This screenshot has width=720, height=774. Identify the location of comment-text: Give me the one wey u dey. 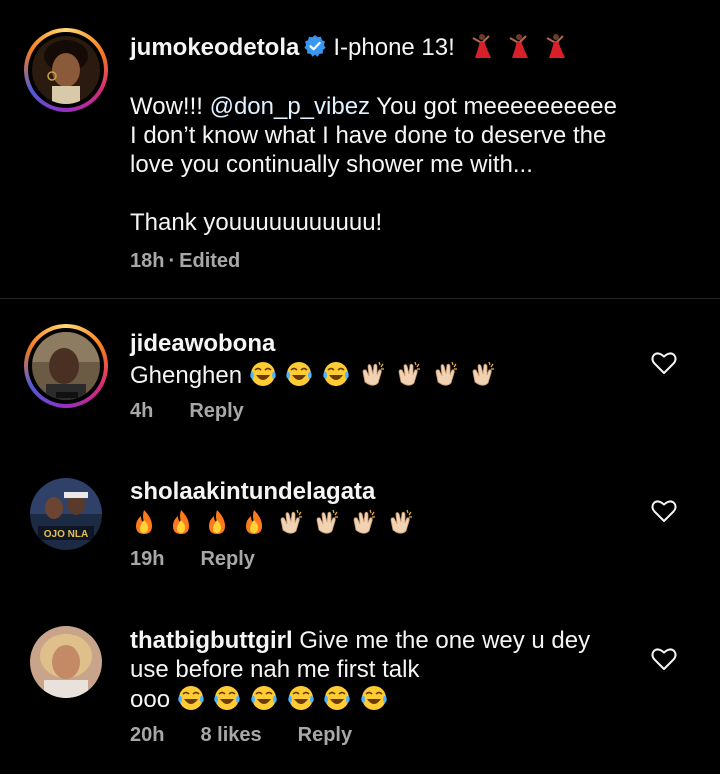
(445, 640).